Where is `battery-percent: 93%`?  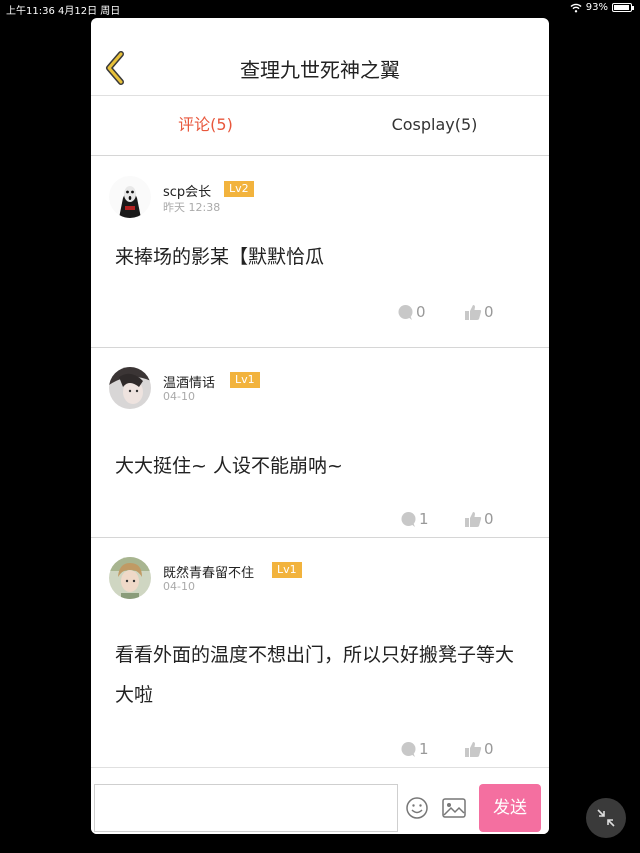 battery-percent: 93% is located at coordinates (596, 7).